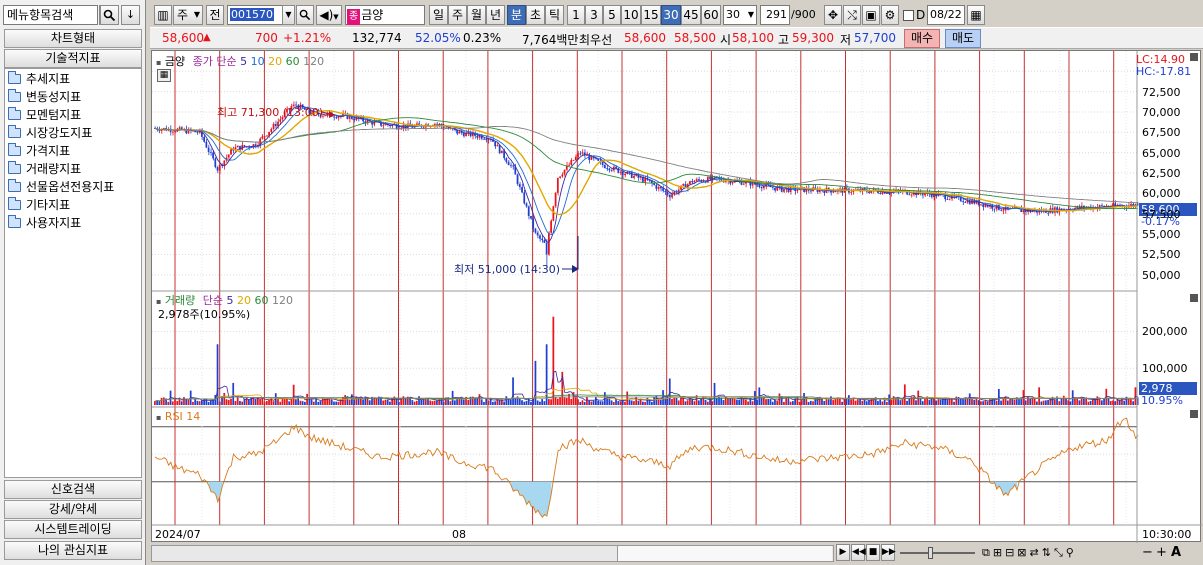 Image resolution: width=1203 pixels, height=565 pixels. I want to click on stop-icon: ■, so click(873, 552).